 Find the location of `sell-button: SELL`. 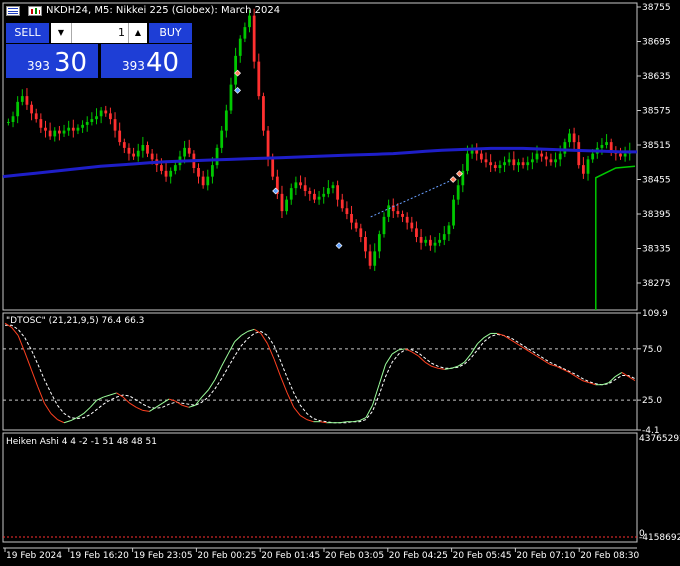

sell-button: SELL is located at coordinates (27, 33).